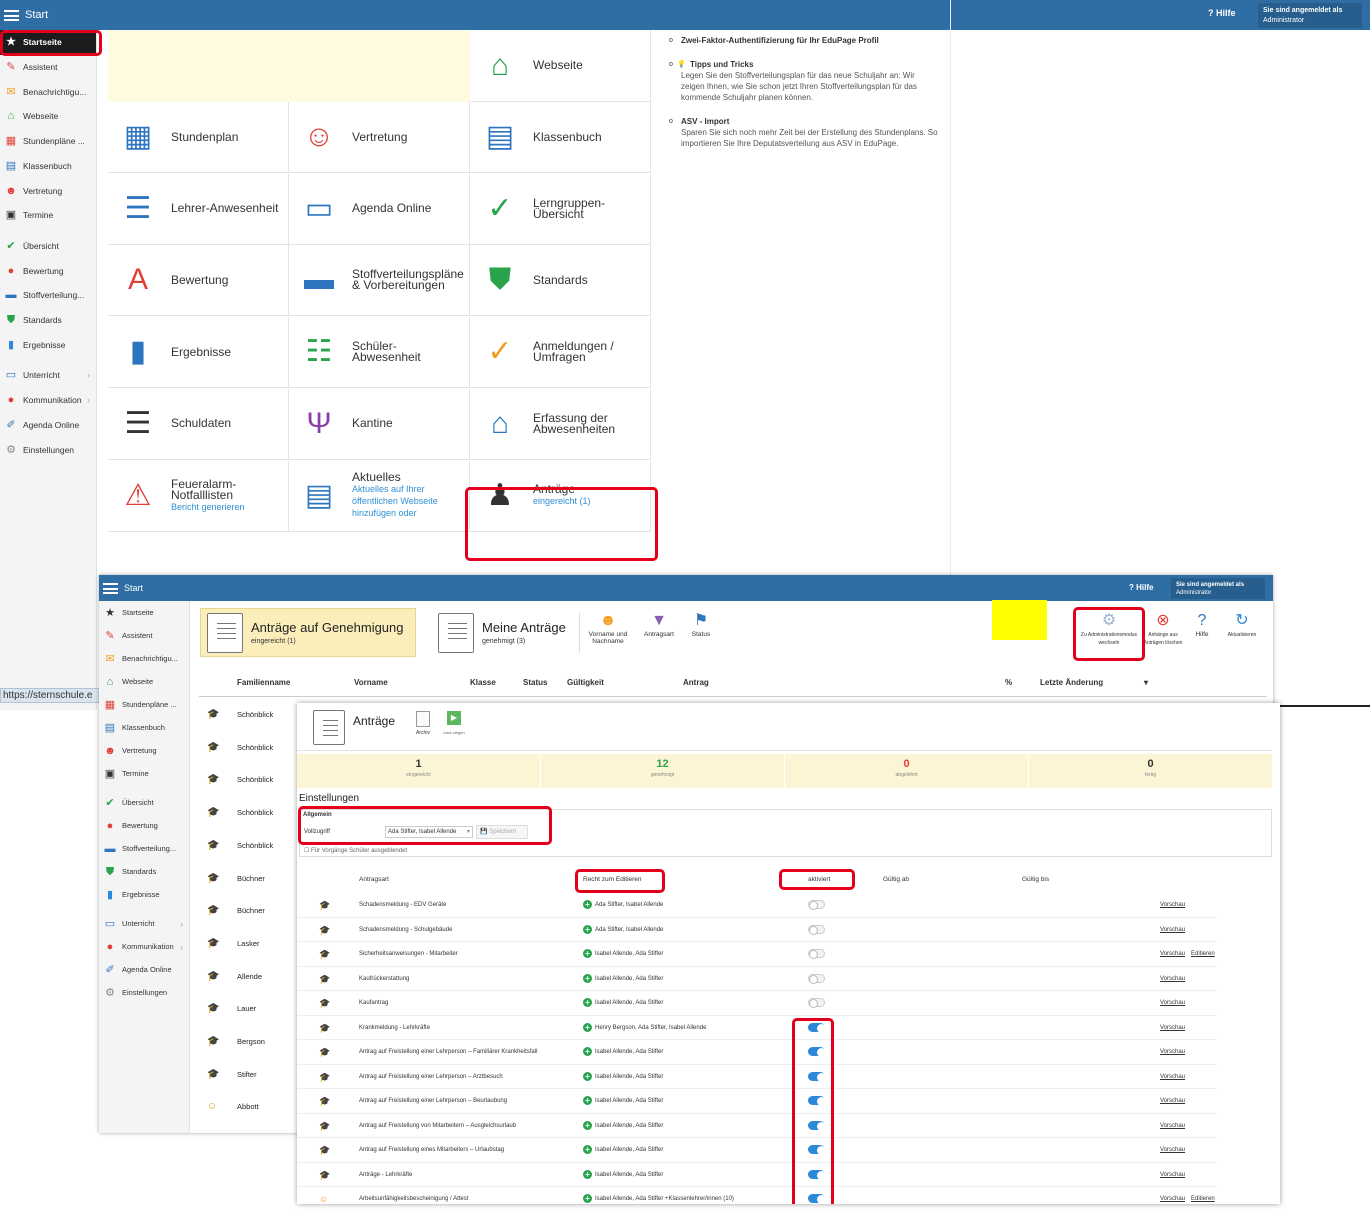 This screenshot has width=1370, height=1216. Describe the element at coordinates (1163, 629) in the screenshot. I see `delete-attachments-button: ⊗ Anhänge aus Anträgen löschen` at that location.